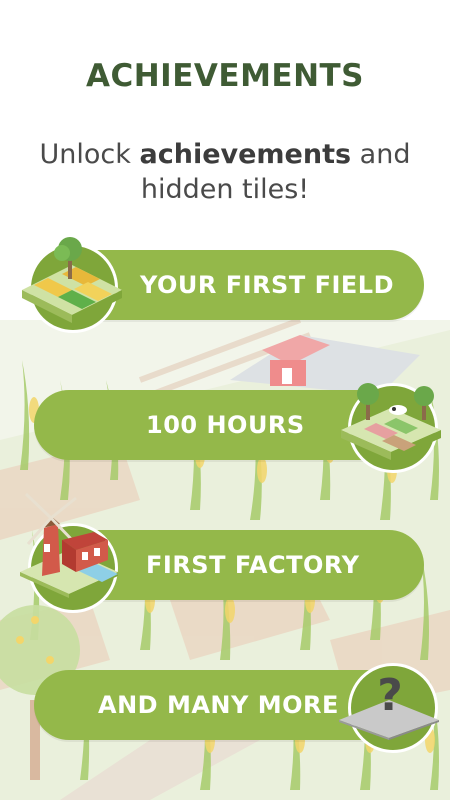  What do you see at coordinates (72, 280) in the screenshot?
I see `wheat-field-tile-icon` at bounding box center [72, 280].